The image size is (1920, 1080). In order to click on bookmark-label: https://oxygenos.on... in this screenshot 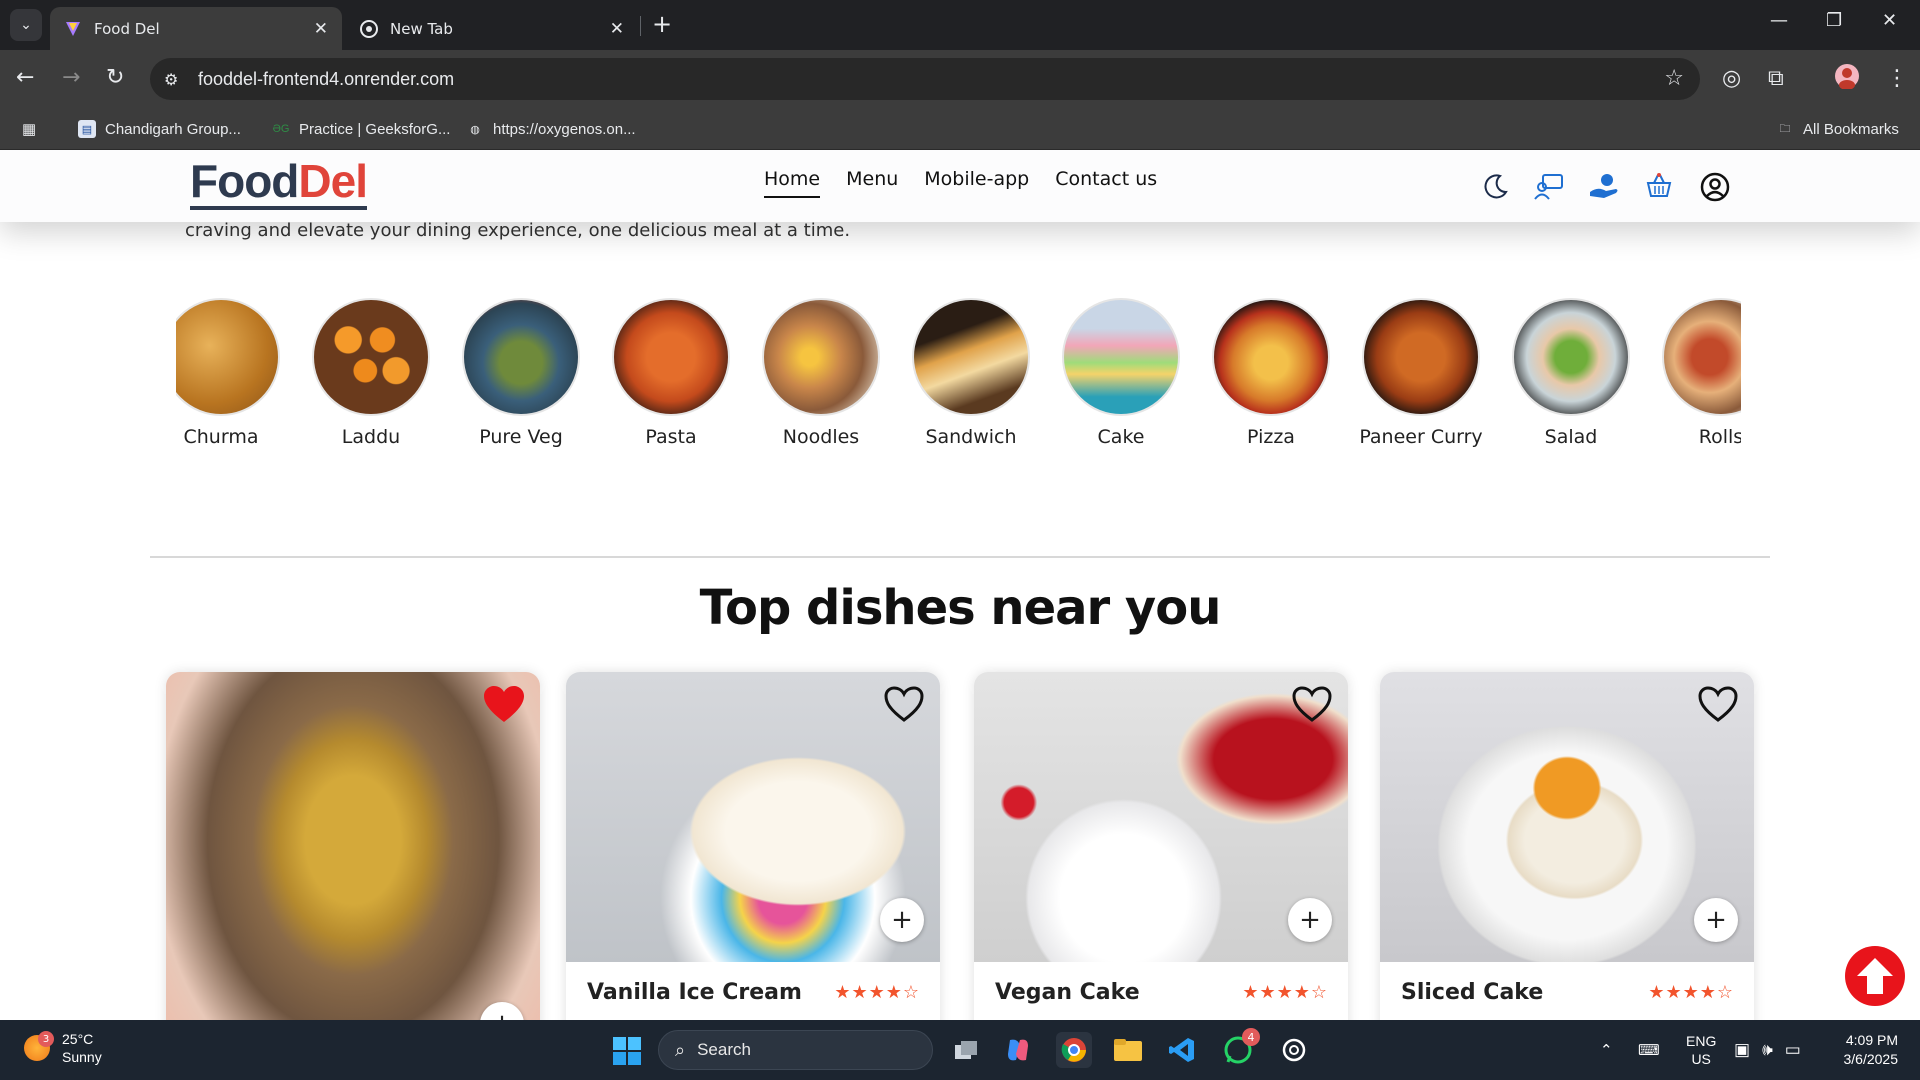, I will do `click(564, 129)`.